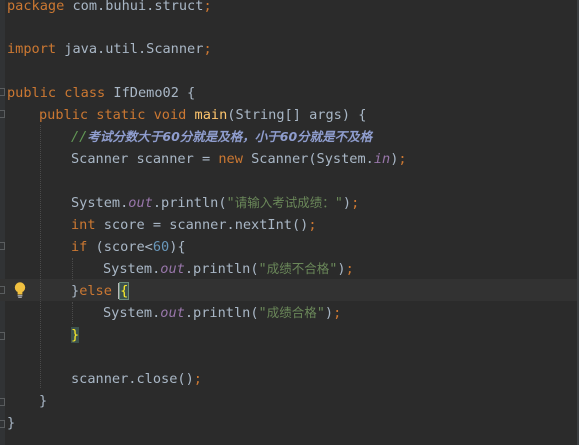 Image resolution: width=579 pixels, height=445 pixels. I want to click on code-line-19: }, so click(43, 401).